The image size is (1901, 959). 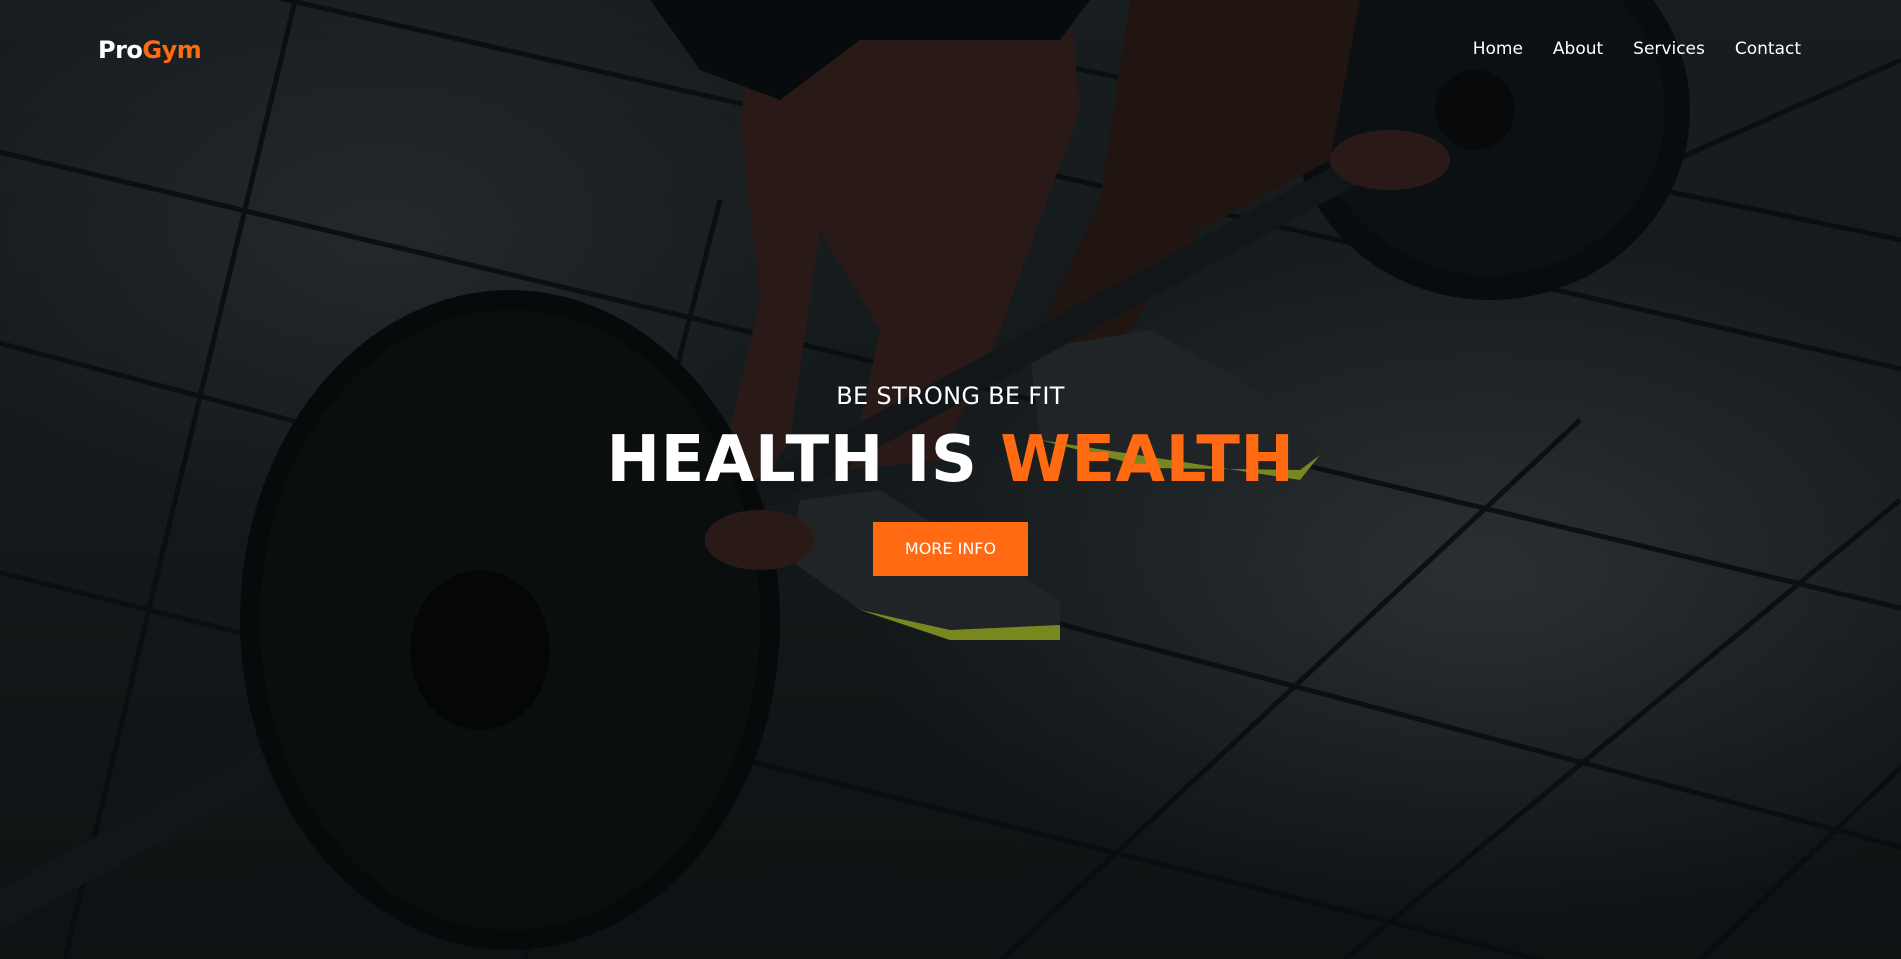 I want to click on navbar: ProGym Home About Services Contact, so click(x=950, y=50).